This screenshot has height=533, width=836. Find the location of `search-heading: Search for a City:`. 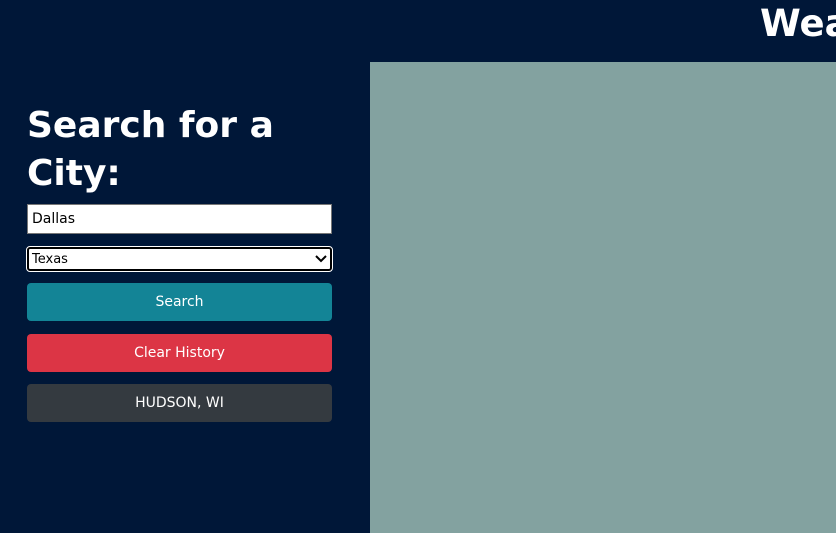

search-heading: Search for a City: is located at coordinates (150, 149).